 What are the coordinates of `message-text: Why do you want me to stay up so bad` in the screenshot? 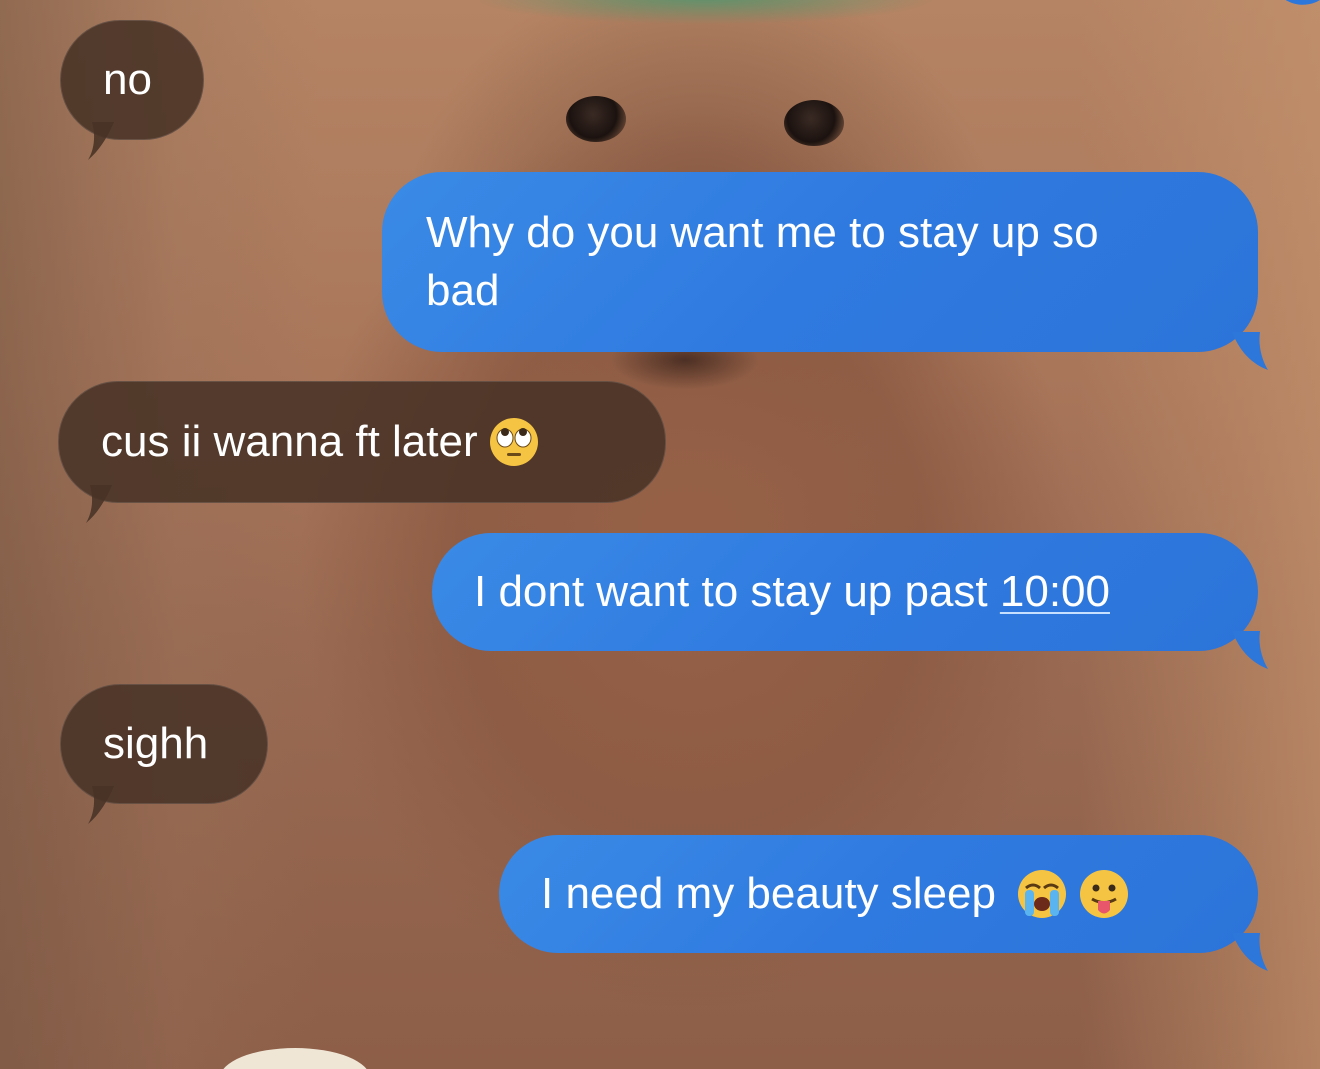 It's located at (762, 262).